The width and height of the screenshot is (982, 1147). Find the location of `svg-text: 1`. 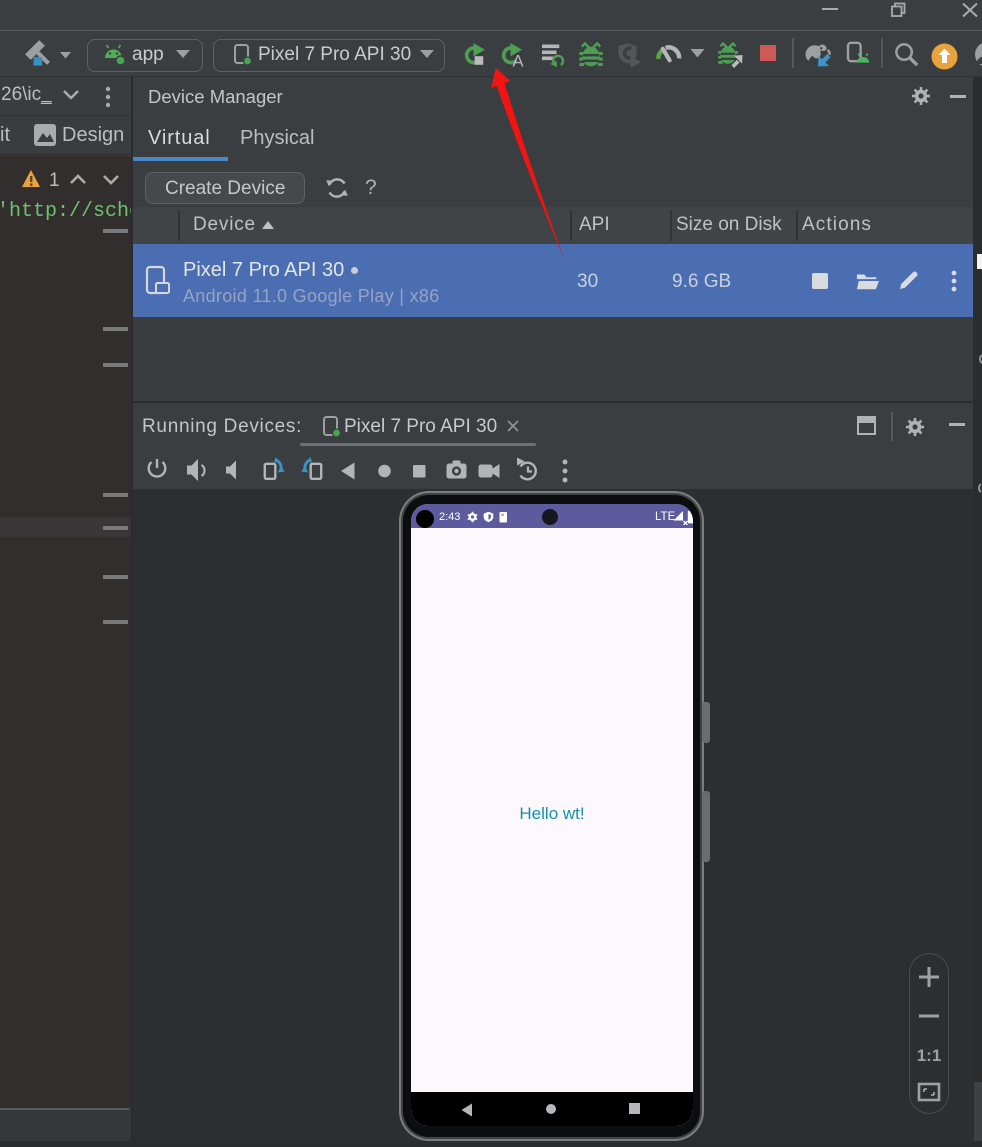

svg-text: 1 is located at coordinates (54, 180).